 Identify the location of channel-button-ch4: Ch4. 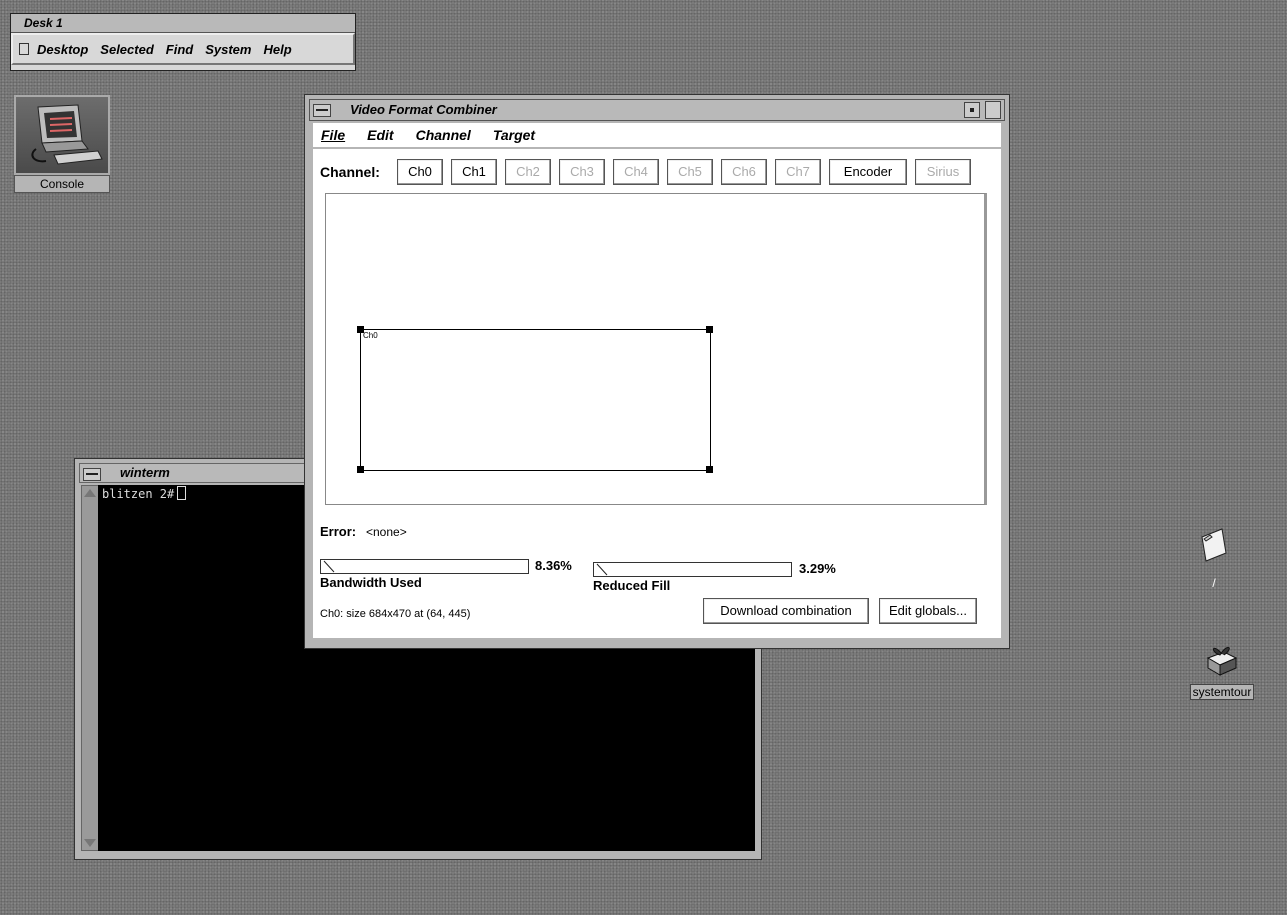
(636, 172).